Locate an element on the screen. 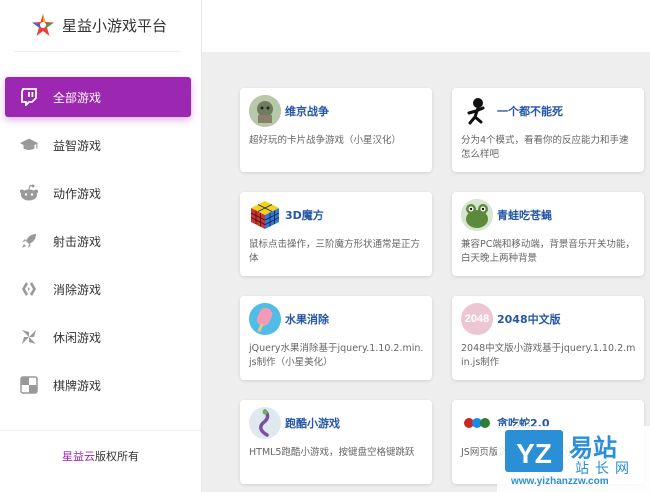  nav-item-label: 休闲游戏 is located at coordinates (77, 337).